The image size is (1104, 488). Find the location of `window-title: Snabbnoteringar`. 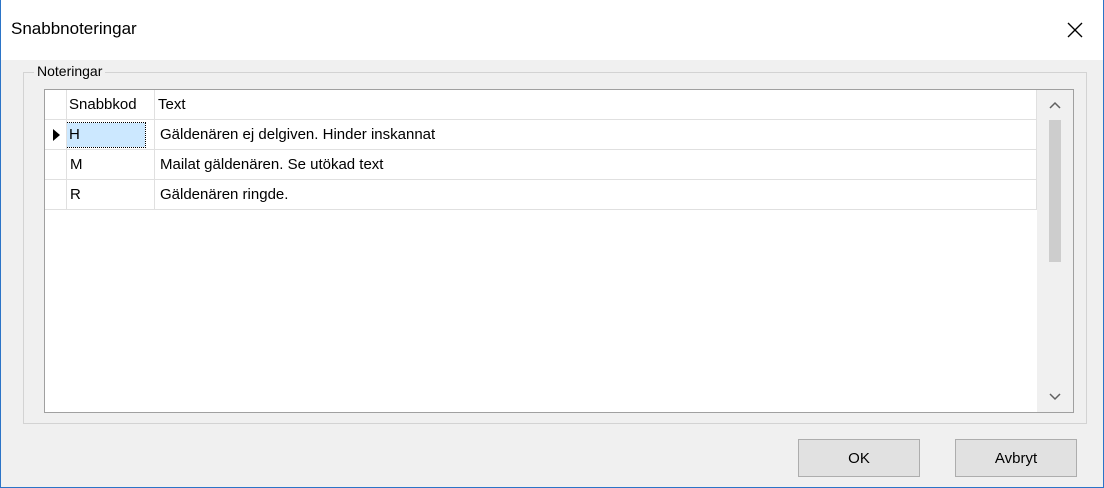

window-title: Snabbnoteringar is located at coordinates (74, 28).